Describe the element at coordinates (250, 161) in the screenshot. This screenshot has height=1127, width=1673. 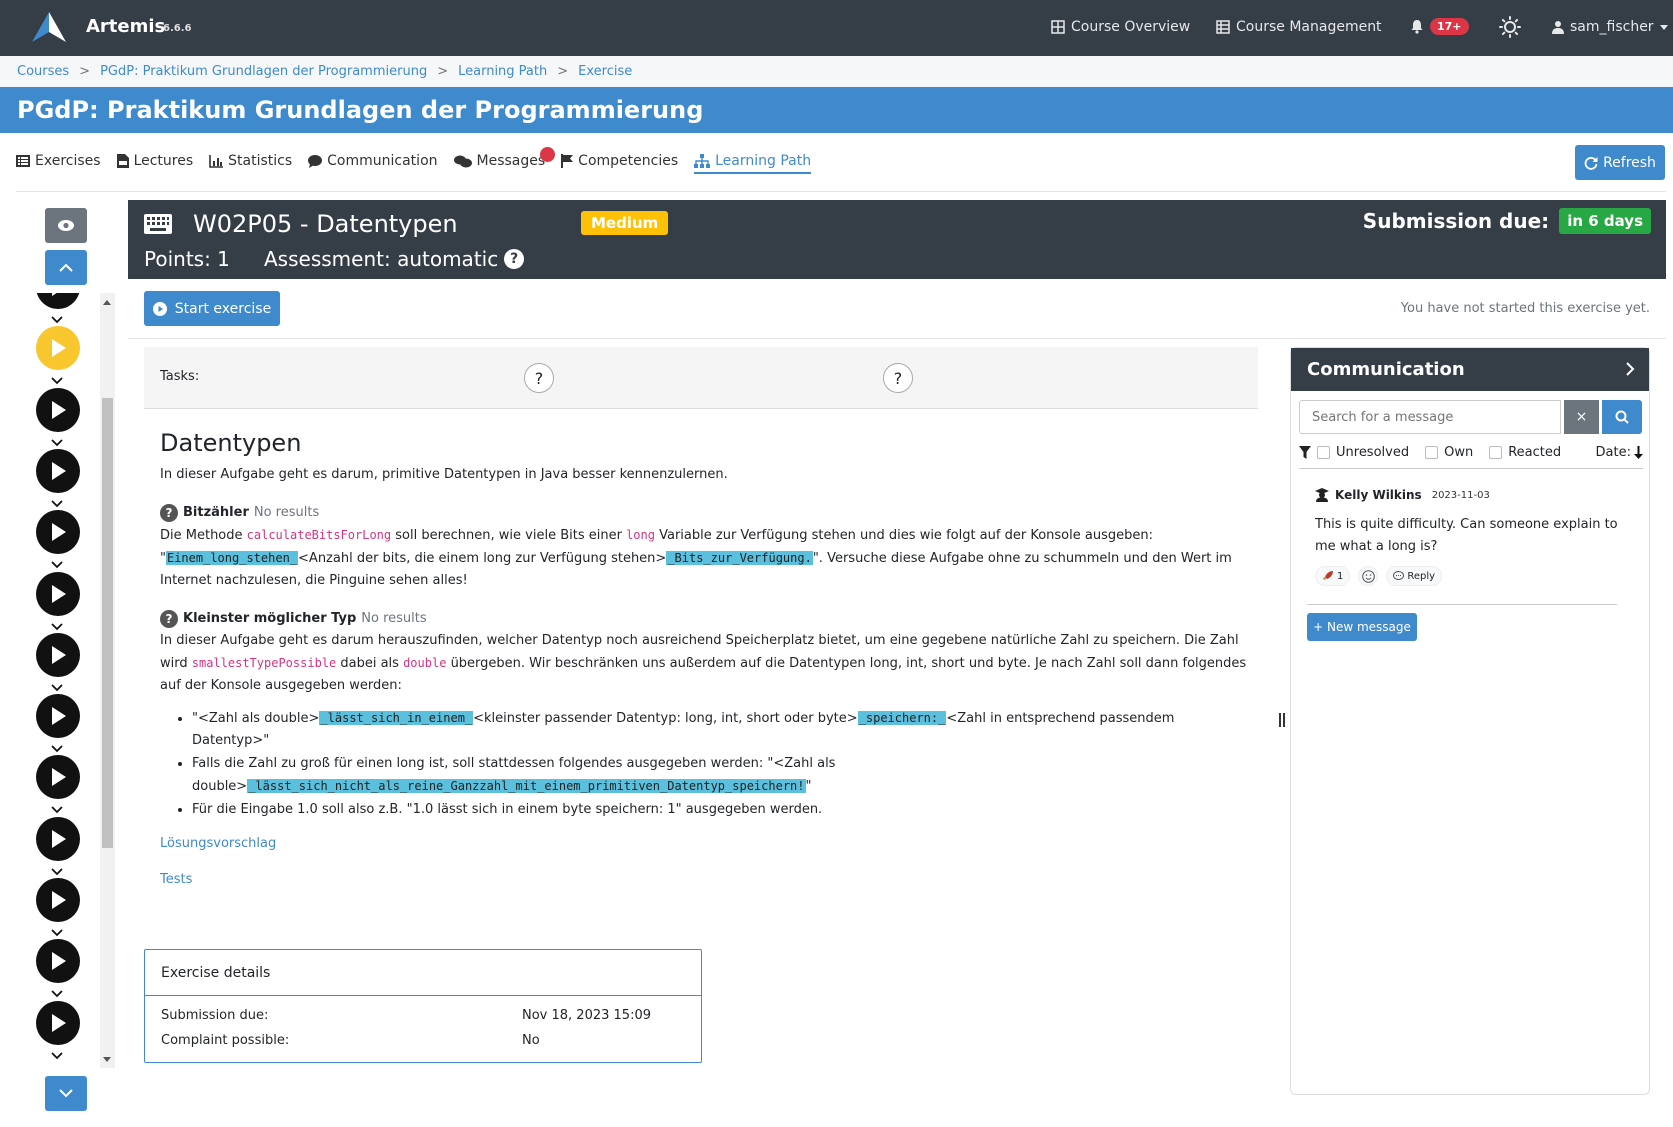
I see `tab-statistics: Statistics` at that location.